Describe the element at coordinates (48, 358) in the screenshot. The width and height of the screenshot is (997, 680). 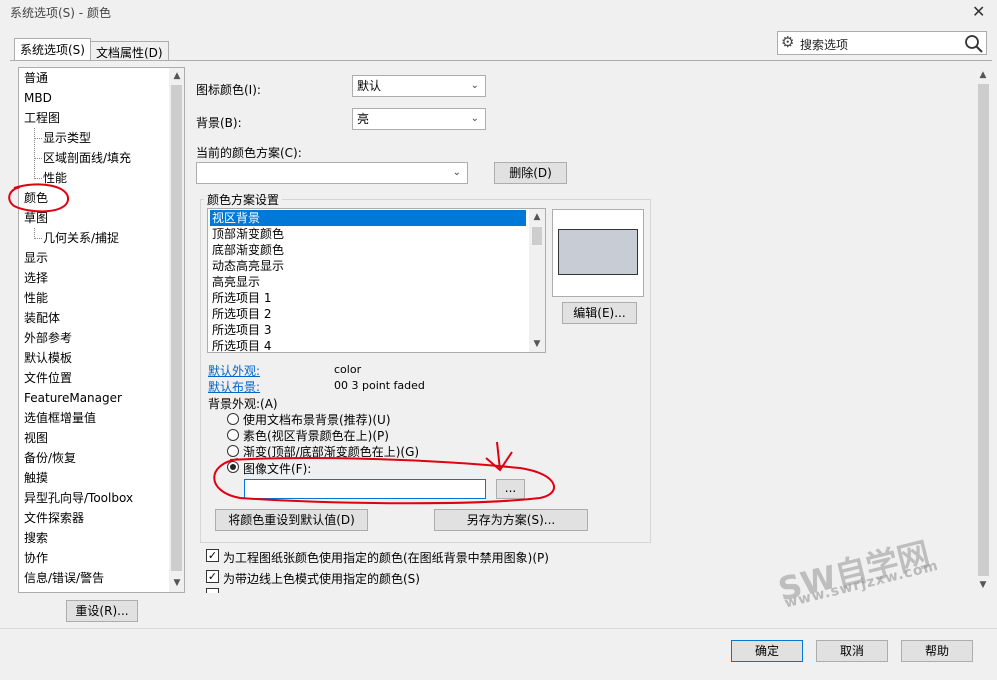
I see `tree-item-default-templates: 默认模板` at that location.